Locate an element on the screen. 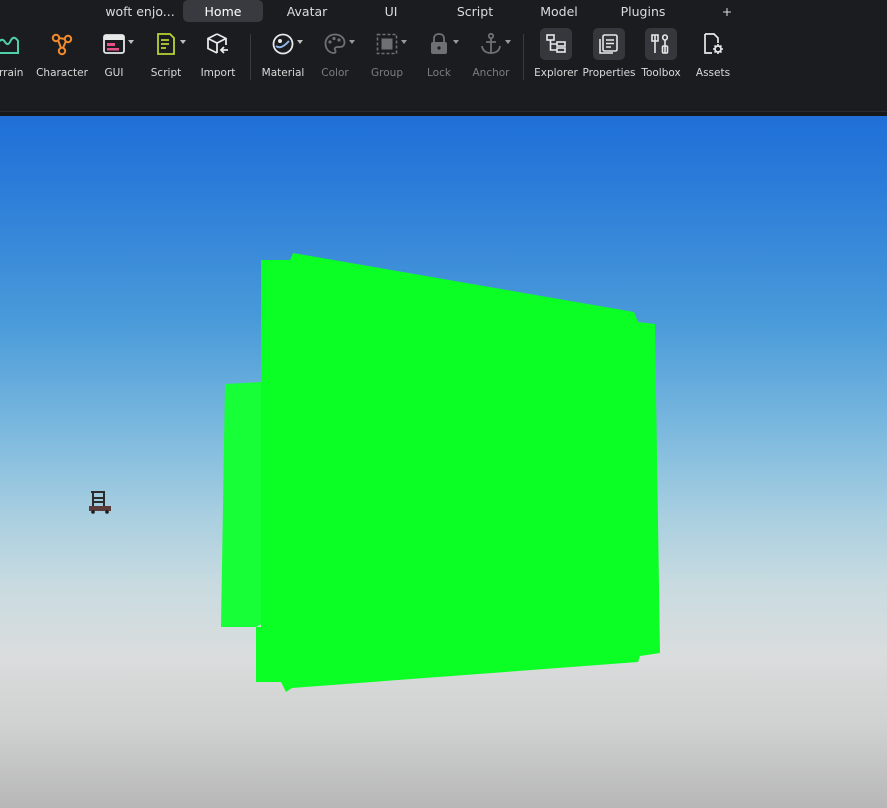 The height and width of the screenshot is (808, 887). material-label: Material is located at coordinates (283, 73).